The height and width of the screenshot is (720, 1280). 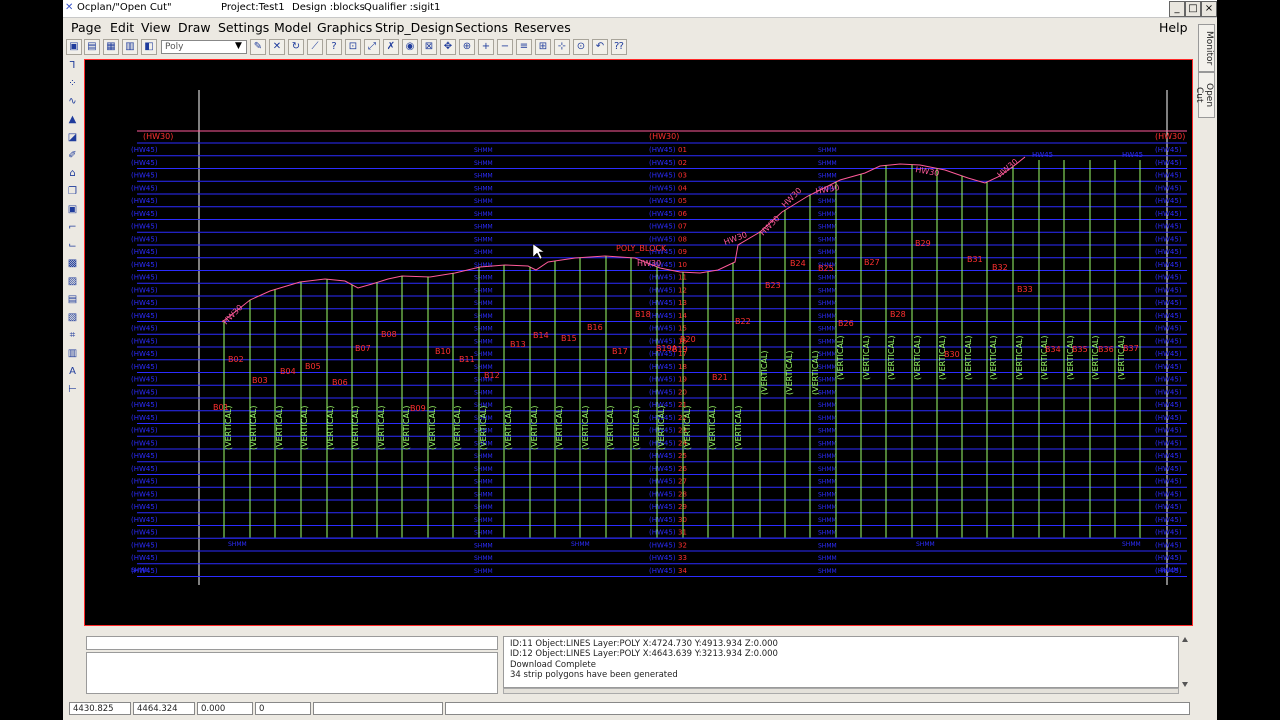 I want to click on block-label: B27, so click(x=872, y=262).